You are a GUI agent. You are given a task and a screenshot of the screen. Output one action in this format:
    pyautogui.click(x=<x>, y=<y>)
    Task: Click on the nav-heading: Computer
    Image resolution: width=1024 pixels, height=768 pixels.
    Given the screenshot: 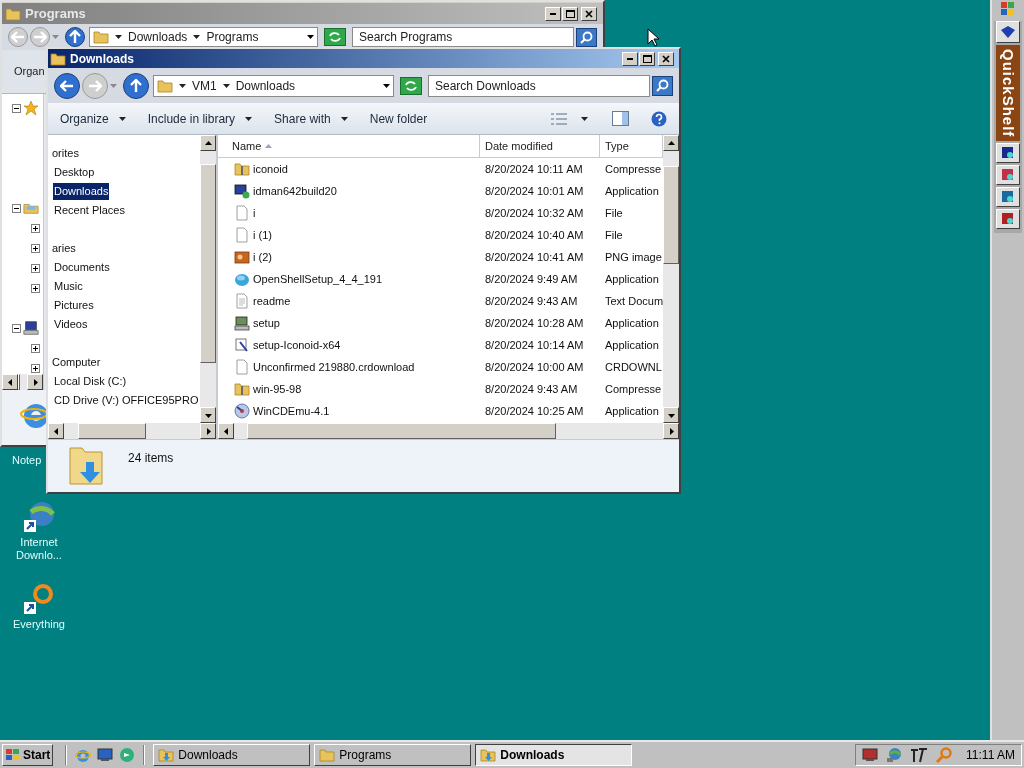 What is the action you would take?
    pyautogui.click(x=76, y=362)
    